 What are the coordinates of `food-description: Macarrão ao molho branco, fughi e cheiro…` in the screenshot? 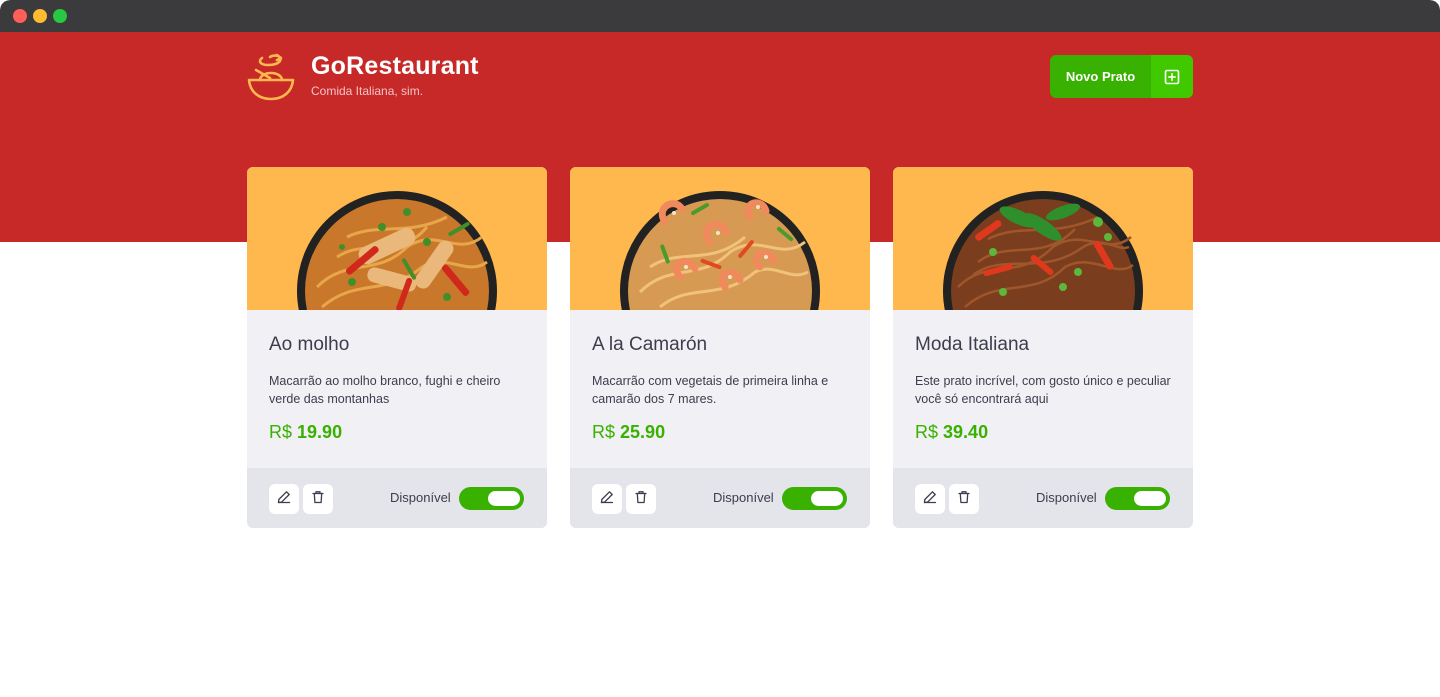 It's located at (385, 390).